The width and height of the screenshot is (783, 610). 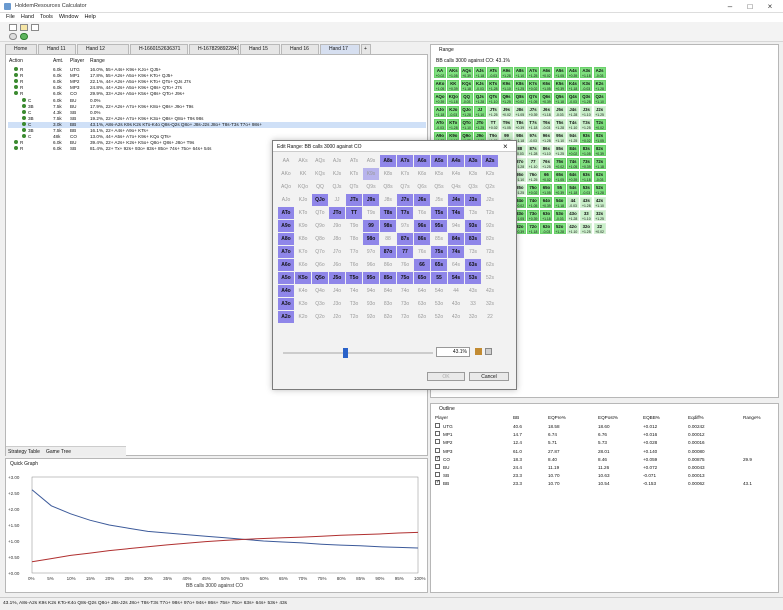 I want to click on dialog-range-cell: QJs, so click(x=337, y=187).